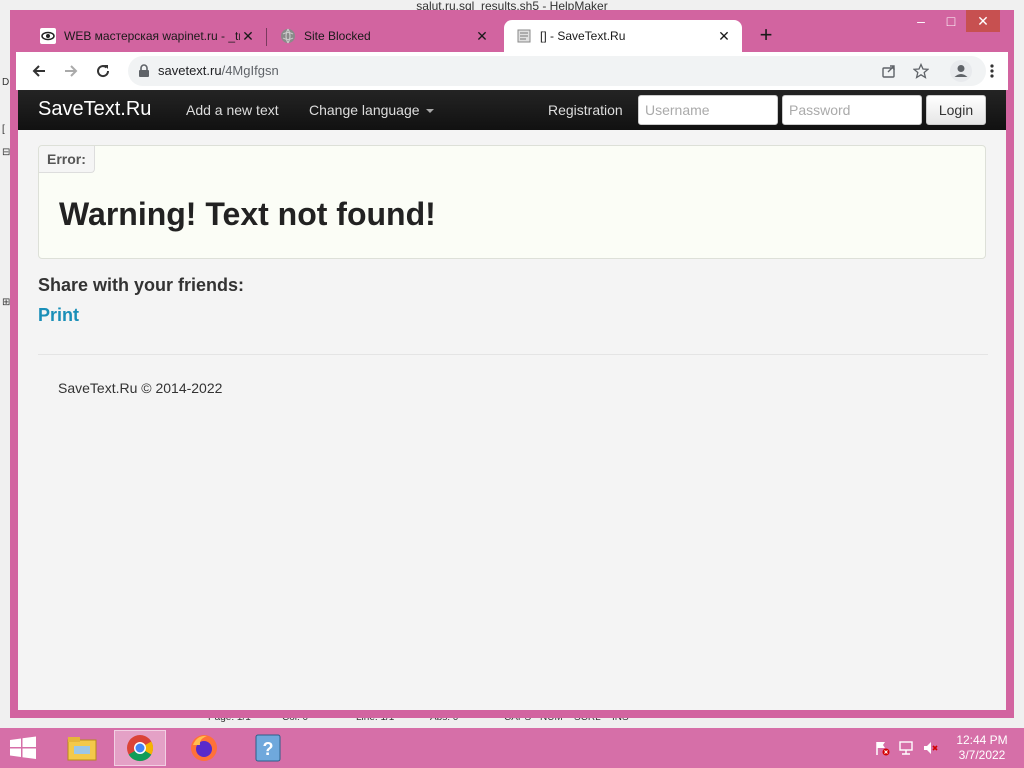  Describe the element at coordinates (82, 748) in the screenshot. I see `file-explorer-icon` at that location.